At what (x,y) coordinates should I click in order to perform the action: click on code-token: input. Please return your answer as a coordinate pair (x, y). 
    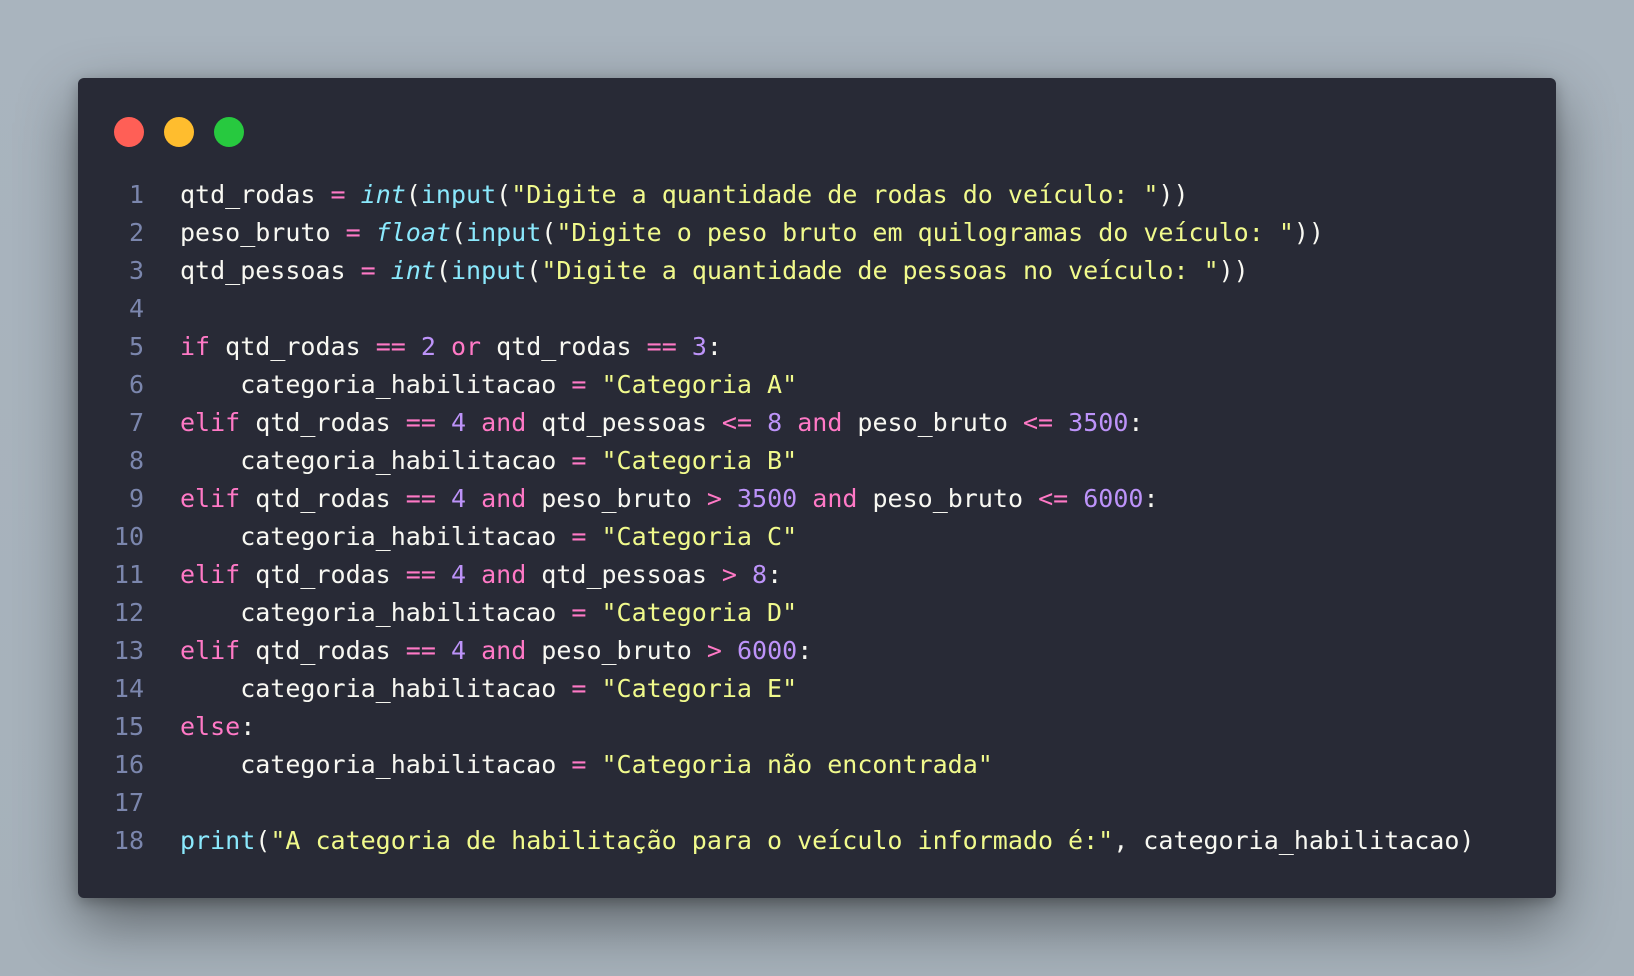
    Looking at the image, I should click on (504, 232).